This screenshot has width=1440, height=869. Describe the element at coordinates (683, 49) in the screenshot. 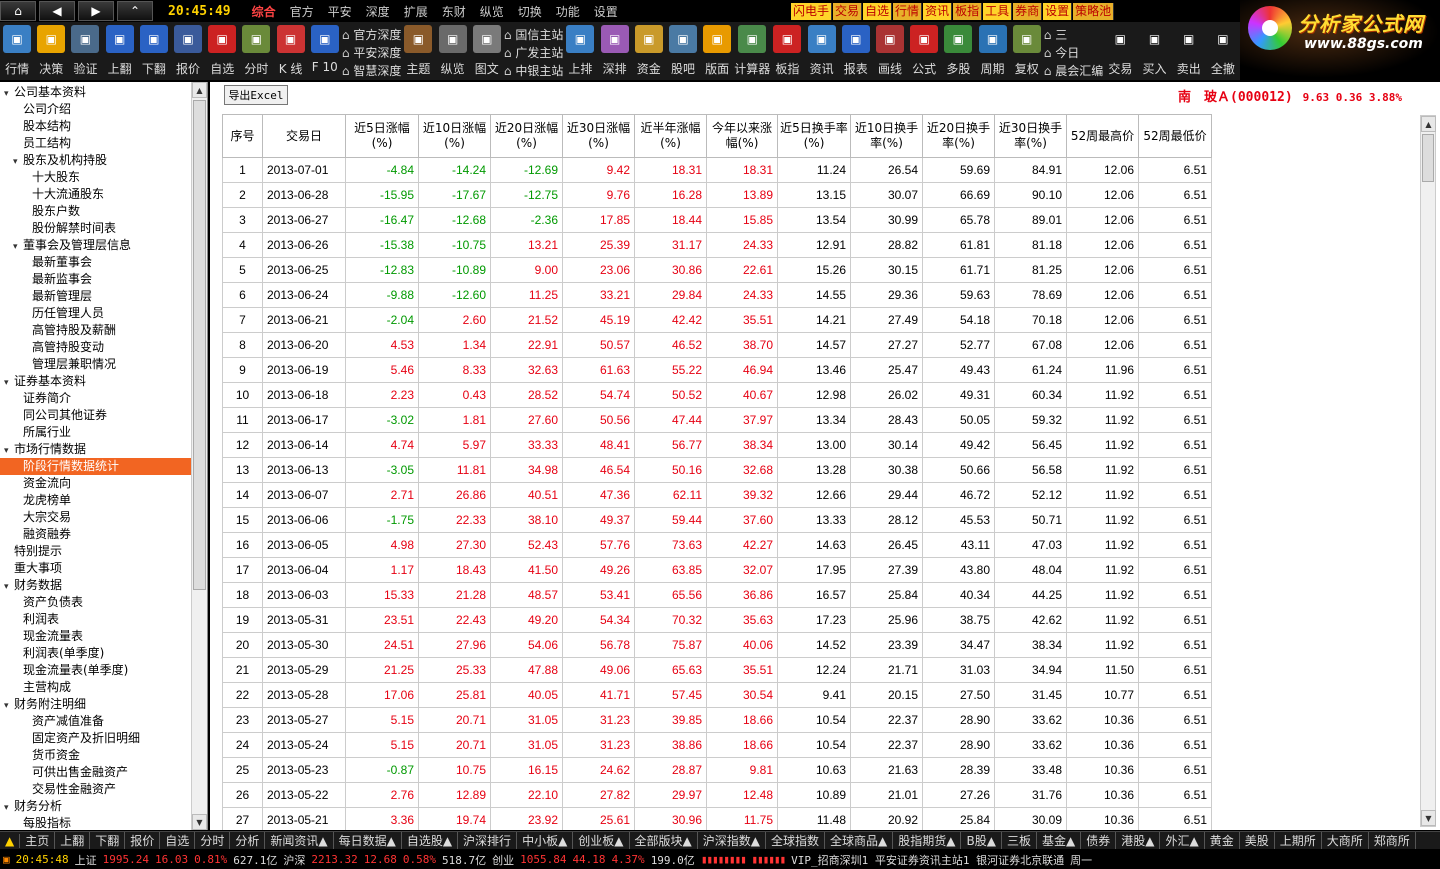

I see `tool-tools3-3: ▣ 股吧` at that location.